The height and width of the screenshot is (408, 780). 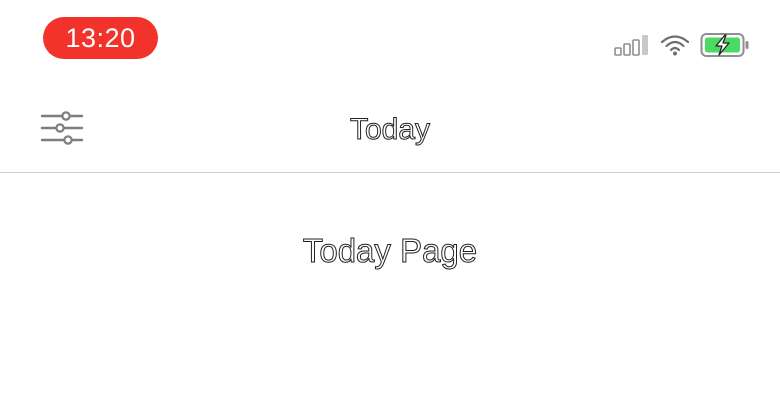 What do you see at coordinates (100, 38) in the screenshot?
I see `status-time: 13:20` at bounding box center [100, 38].